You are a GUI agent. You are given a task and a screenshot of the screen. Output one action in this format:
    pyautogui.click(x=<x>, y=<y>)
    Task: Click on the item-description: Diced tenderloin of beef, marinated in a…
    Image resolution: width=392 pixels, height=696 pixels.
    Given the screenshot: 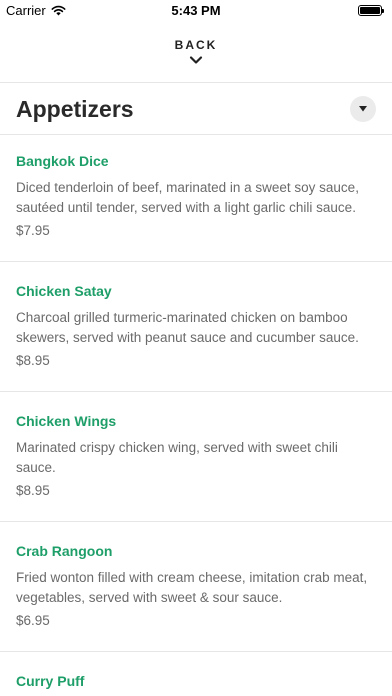 What is the action you would take?
    pyautogui.click(x=187, y=197)
    